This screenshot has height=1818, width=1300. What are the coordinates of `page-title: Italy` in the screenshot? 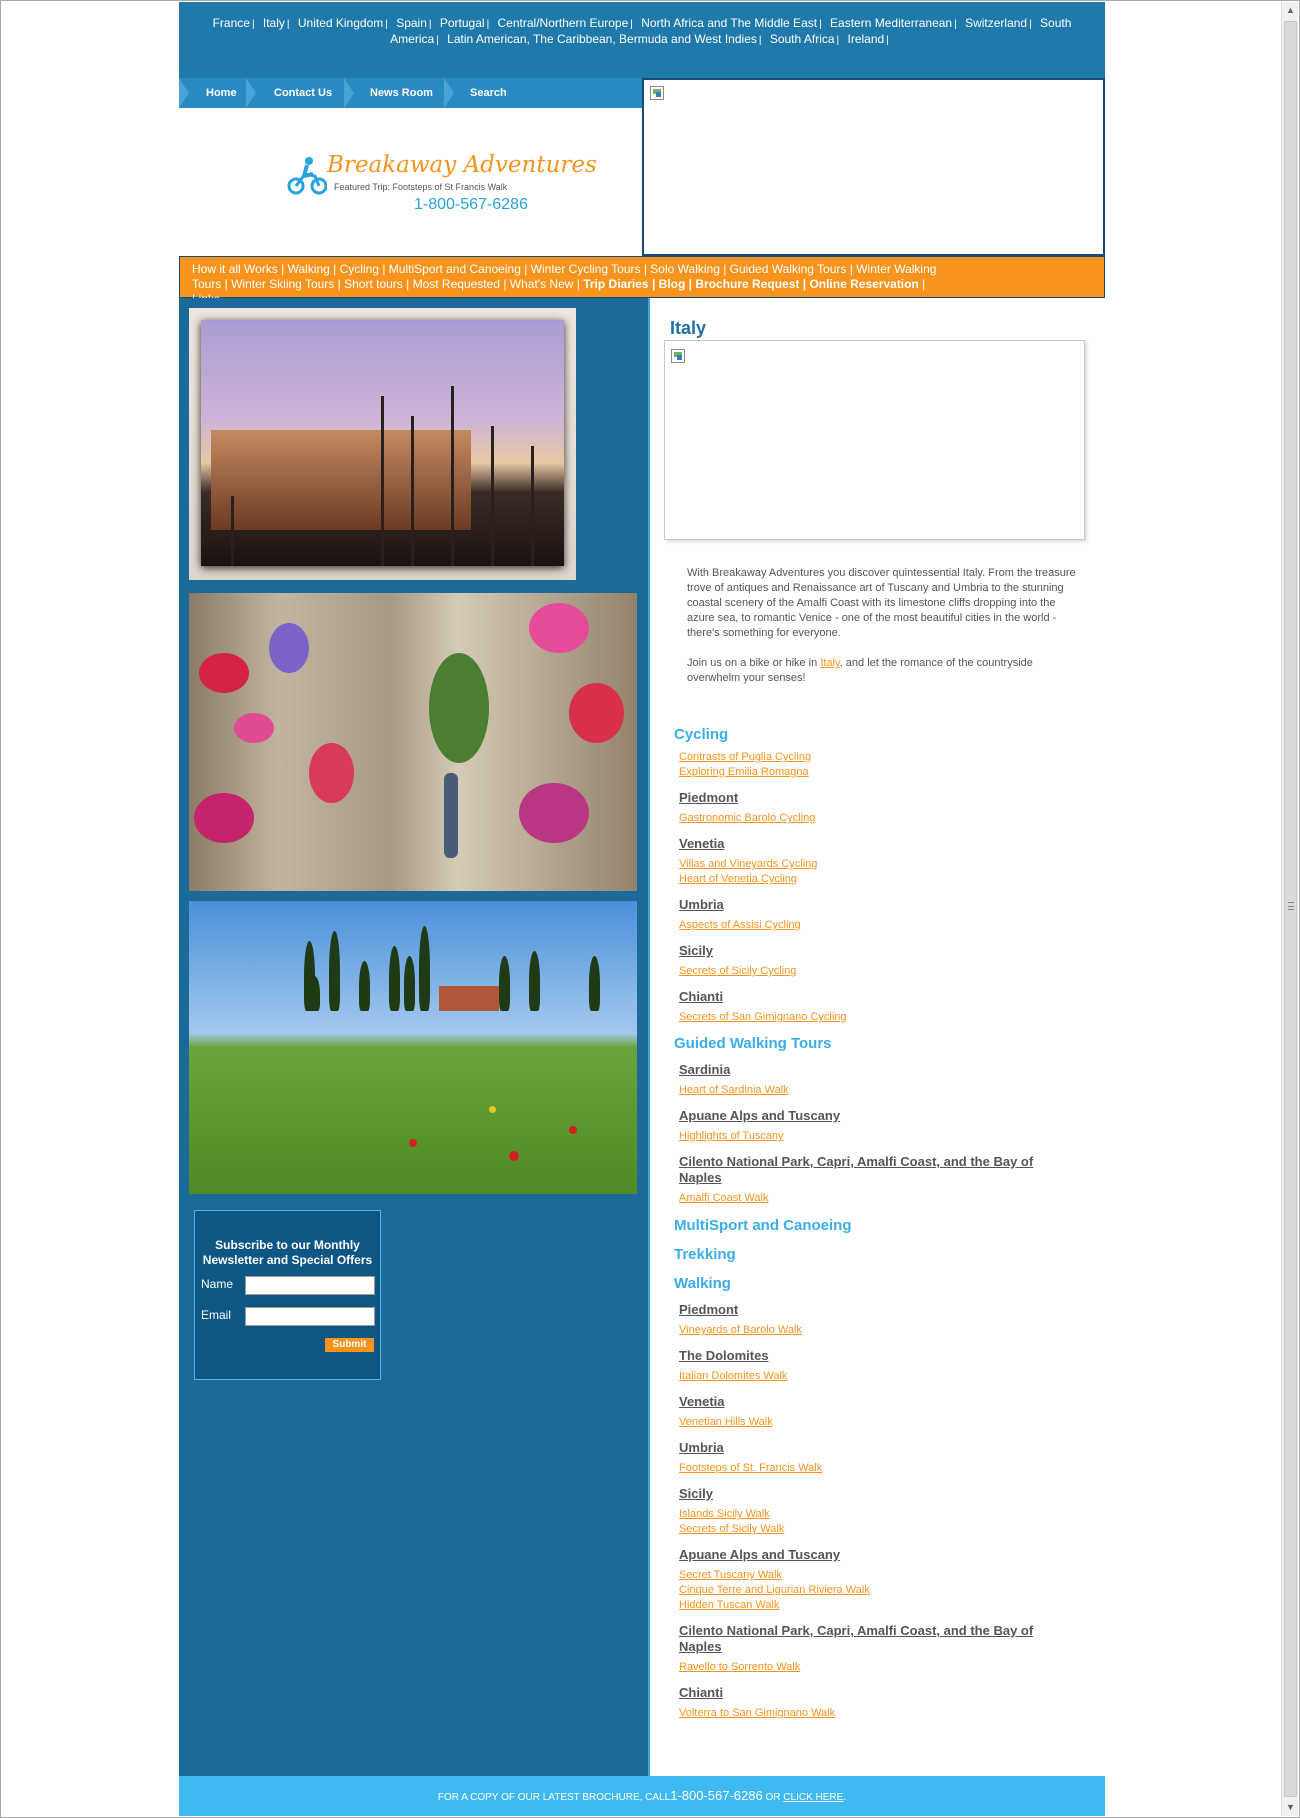 It's located at (688, 328).